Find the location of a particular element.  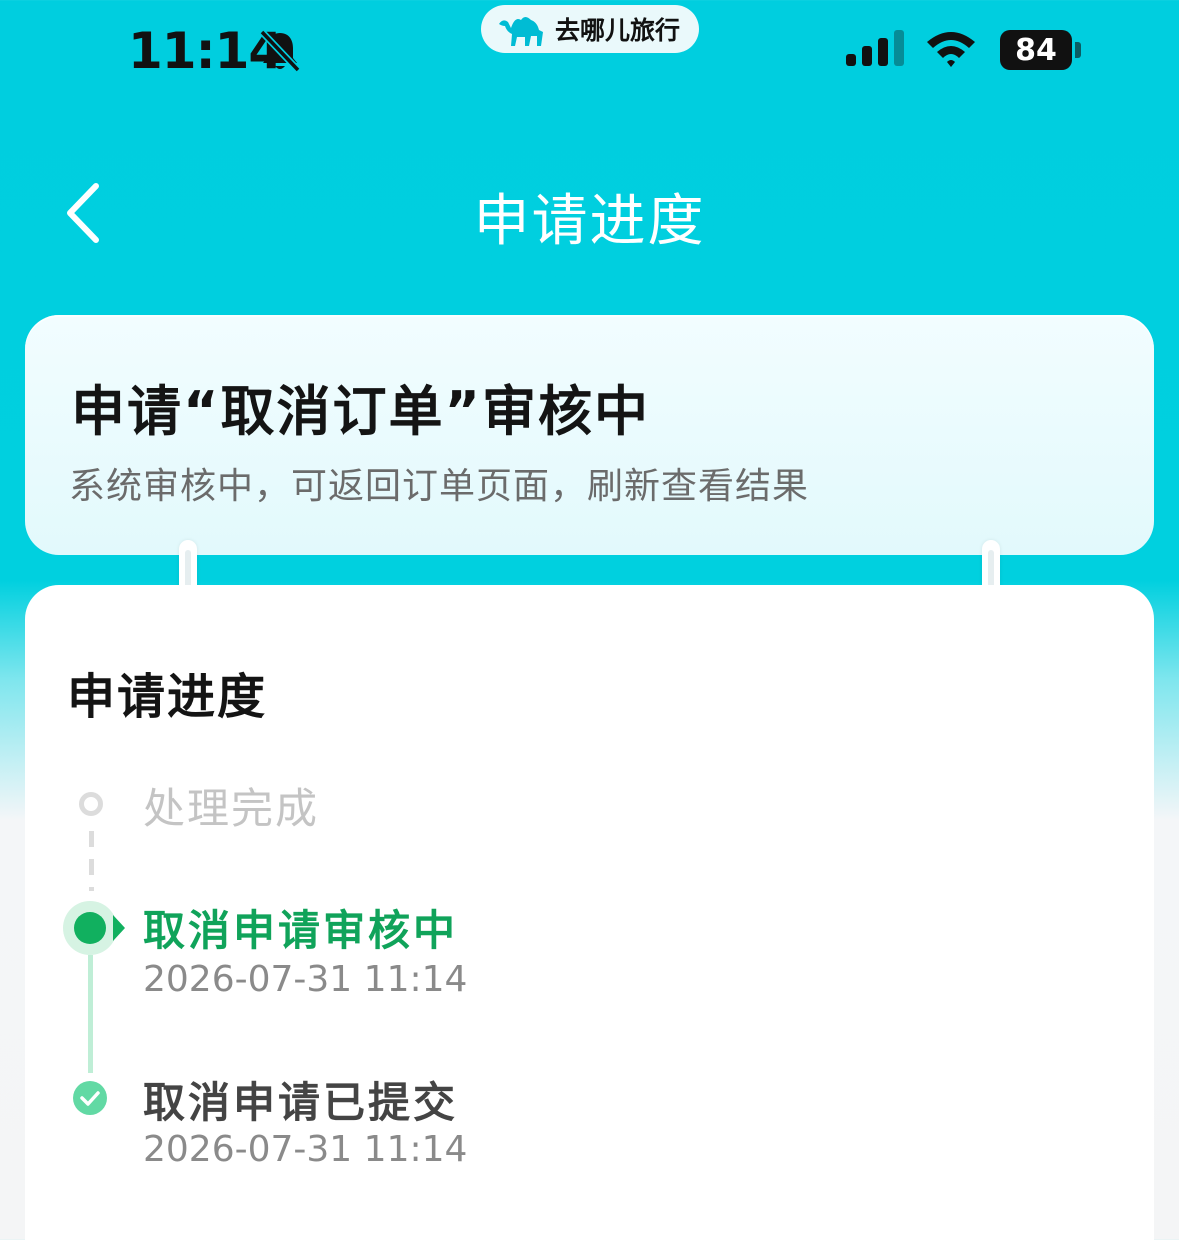

status-bar: 11:14 去哪儿旅行 84 is located at coordinates (589, 55).